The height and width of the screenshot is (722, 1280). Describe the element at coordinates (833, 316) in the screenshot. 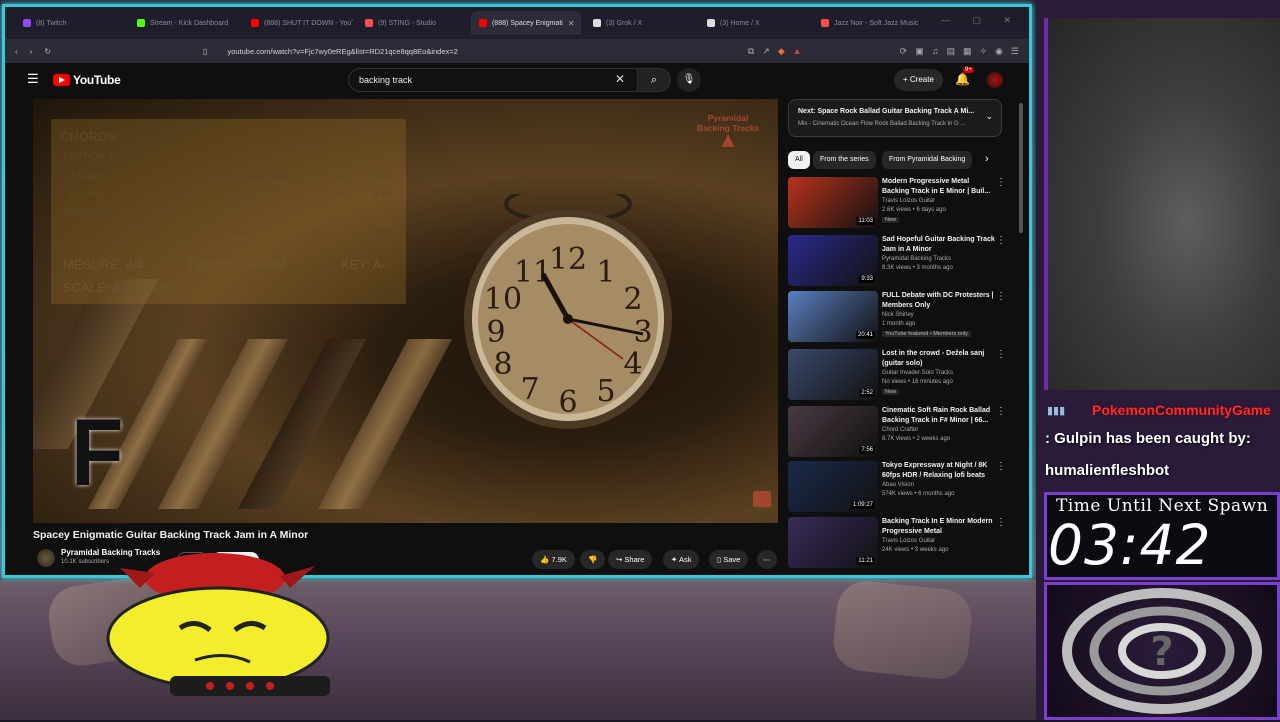

I see `video-thumbnail: 20:41` at that location.